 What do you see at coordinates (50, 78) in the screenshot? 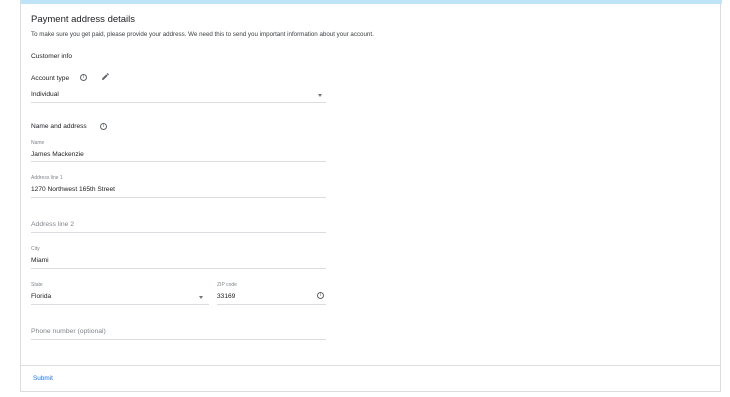
I see `account-type-label: Account type` at bounding box center [50, 78].